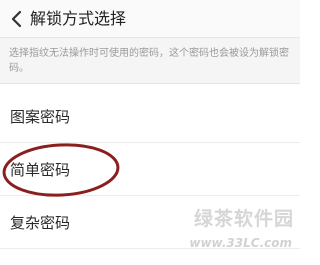 This screenshot has height=265, width=320. I want to click on chevron-left-icon, so click(16, 19).